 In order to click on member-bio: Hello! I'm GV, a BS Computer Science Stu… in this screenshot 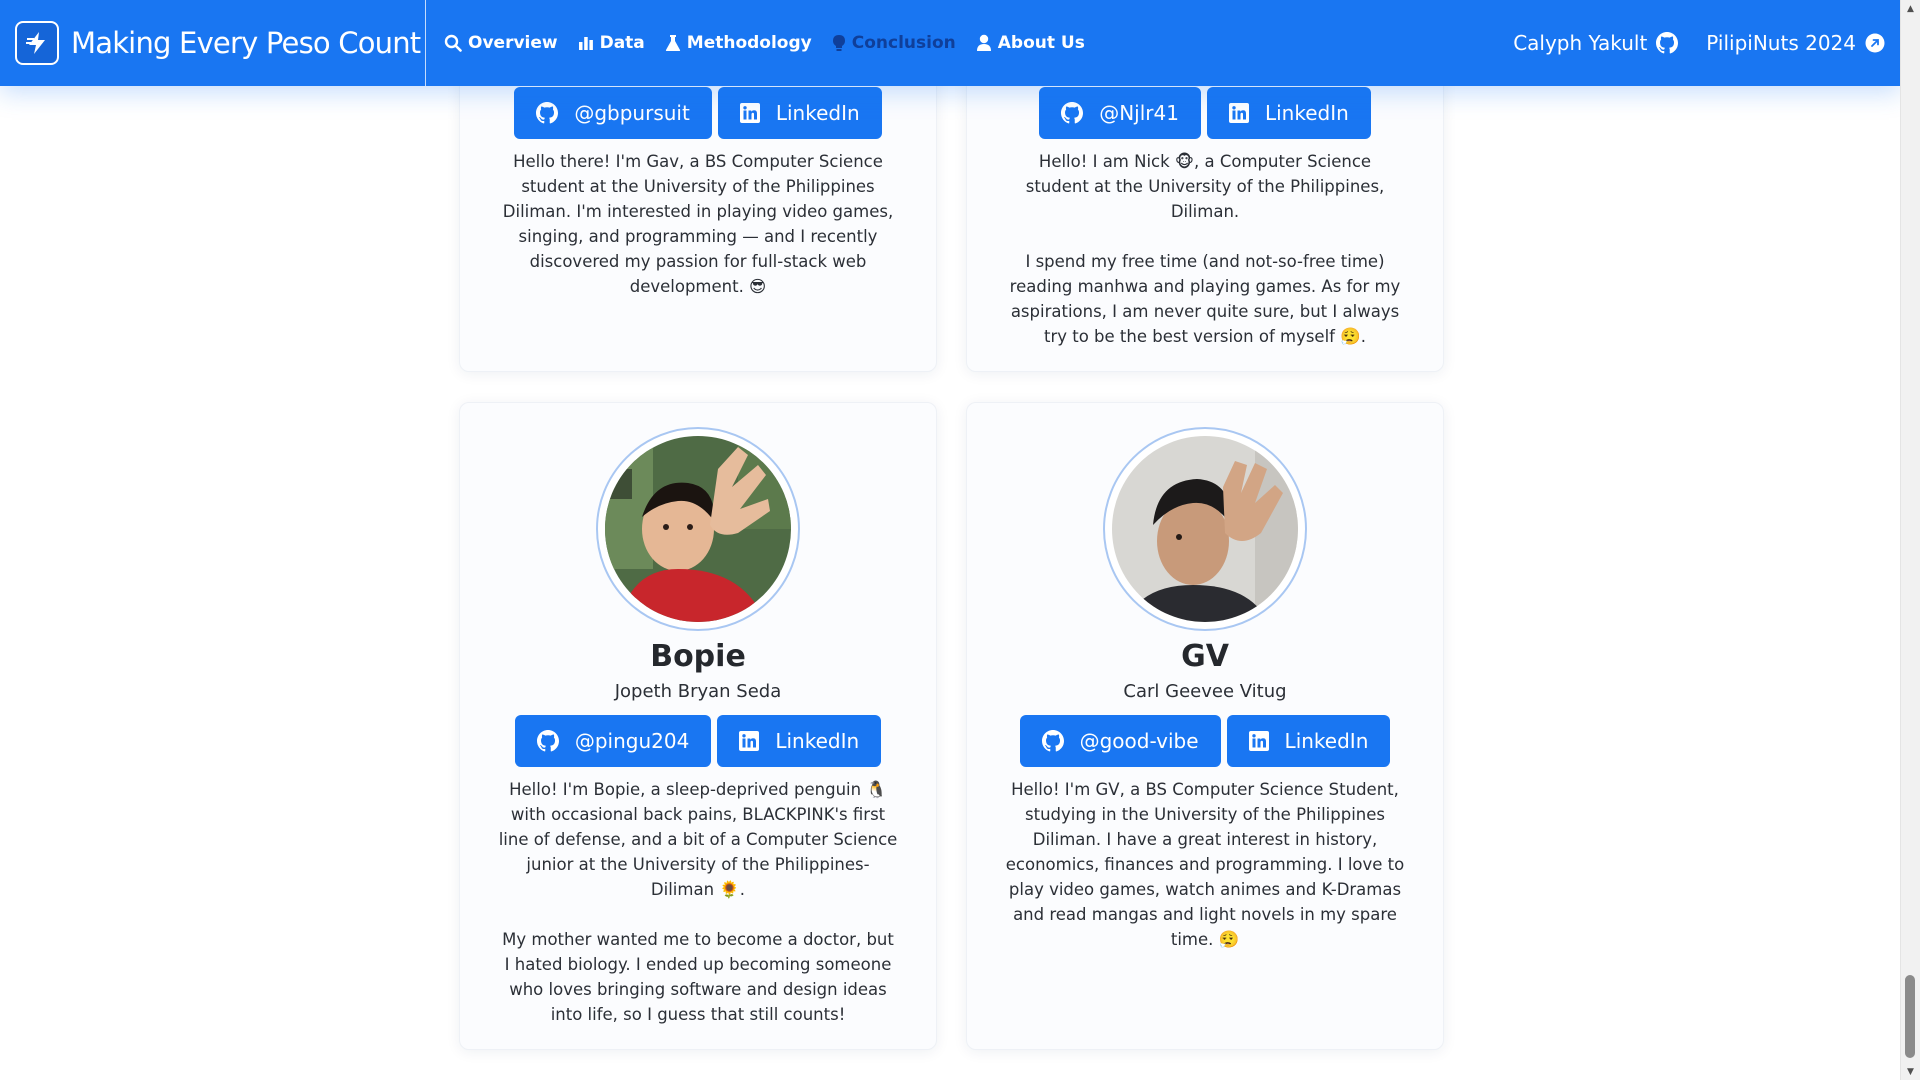, I will do `click(1205, 864)`.